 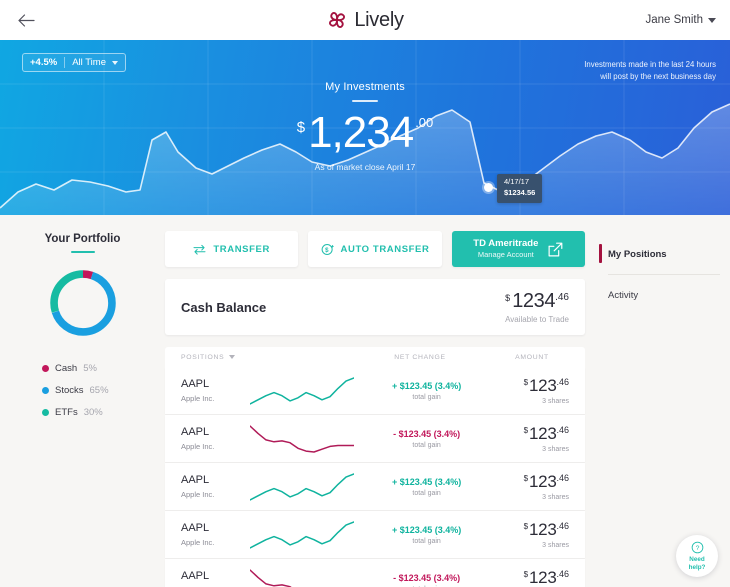 I want to click on brand-name: Lively, so click(x=379, y=19).